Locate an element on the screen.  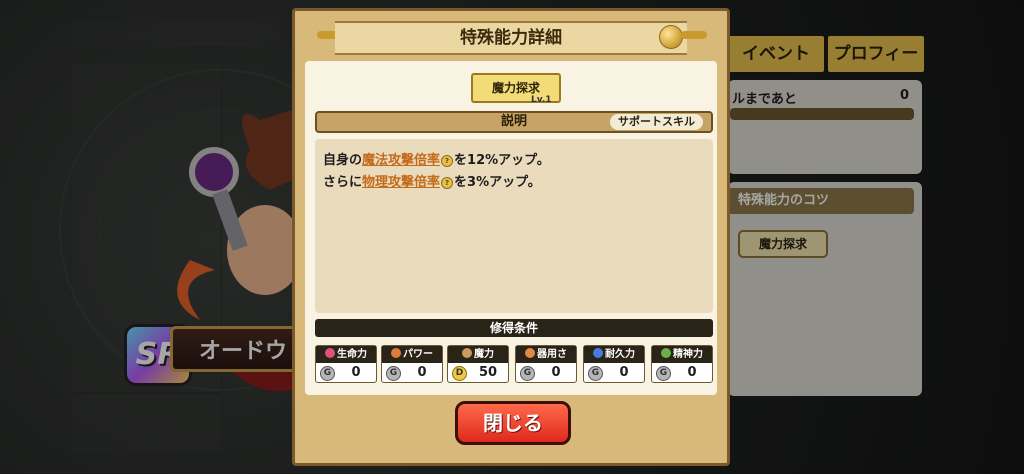
stat-hp: 生命力 G 0 is located at coordinates (346, 364).